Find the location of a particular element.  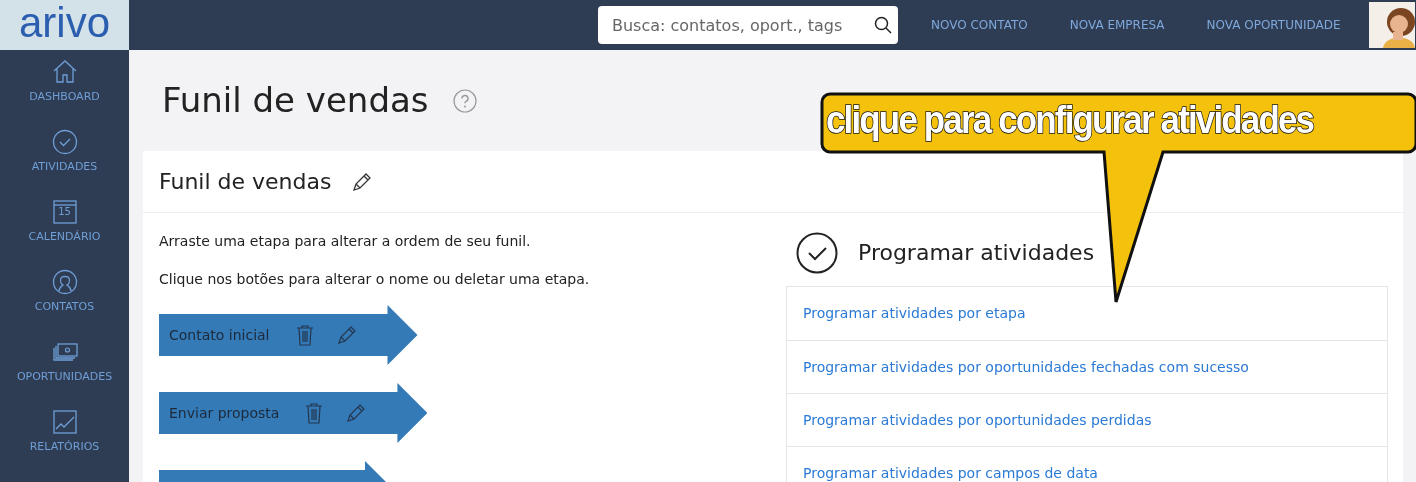

activity-link: Programar atividades por etapa is located at coordinates (1087, 313).